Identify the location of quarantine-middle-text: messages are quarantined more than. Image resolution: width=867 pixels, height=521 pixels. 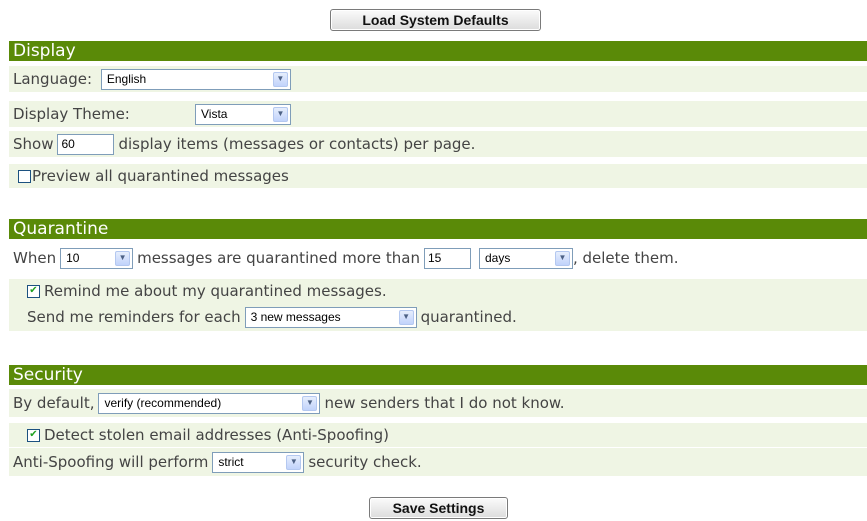
(278, 258).